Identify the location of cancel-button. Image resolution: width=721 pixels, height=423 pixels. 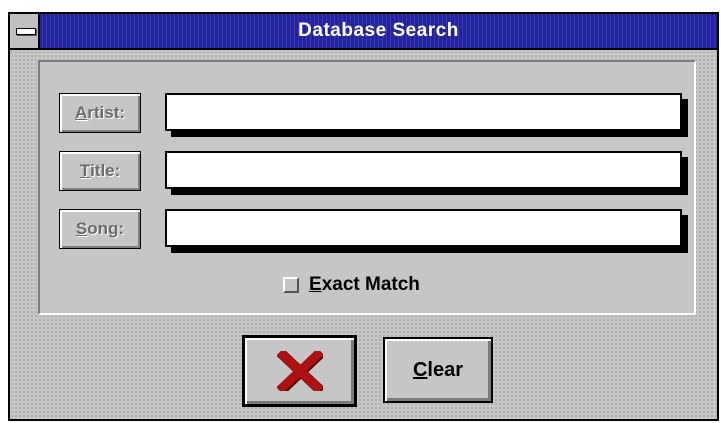
(299, 371).